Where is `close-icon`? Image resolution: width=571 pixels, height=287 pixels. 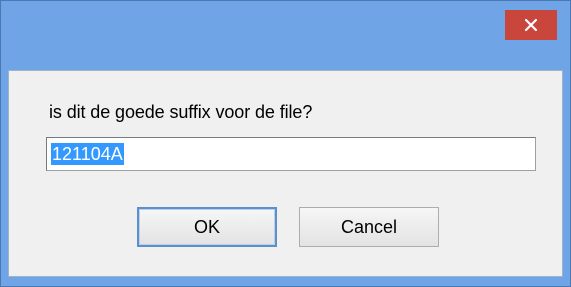
close-icon is located at coordinates (531, 25).